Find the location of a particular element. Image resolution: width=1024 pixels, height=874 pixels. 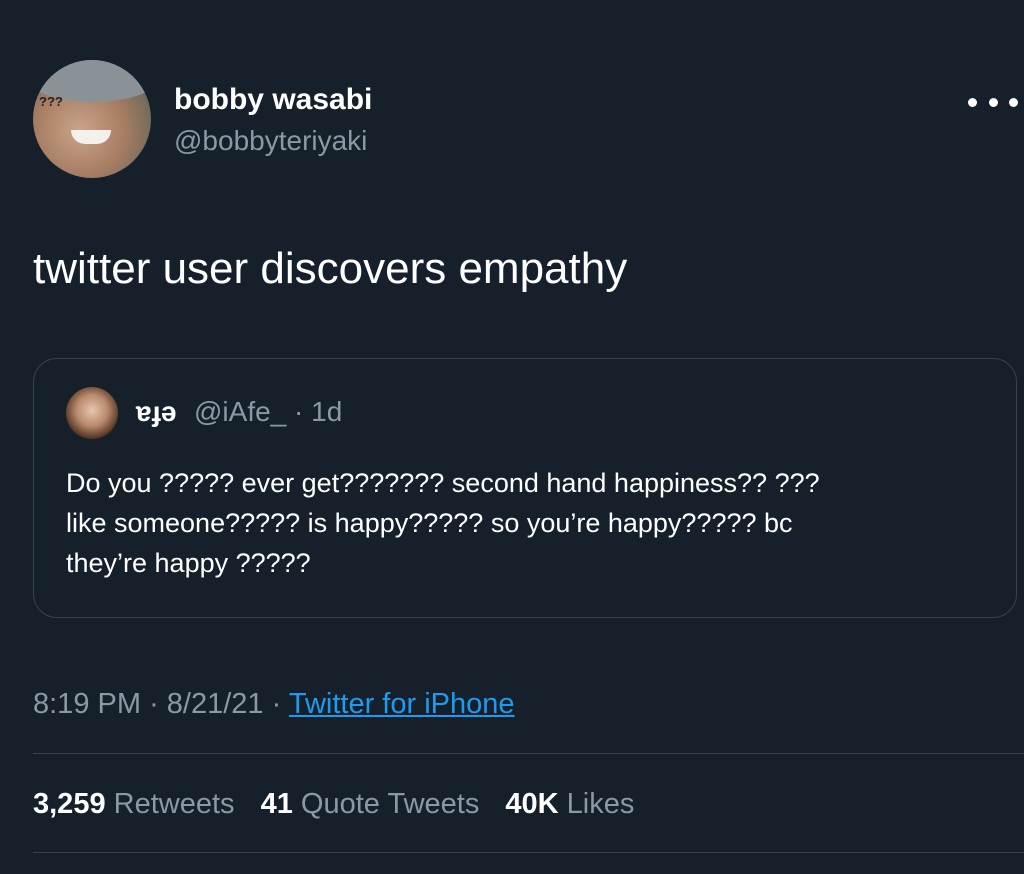

quoted-author-meta: @iAfe_ · 1d is located at coordinates (268, 412).